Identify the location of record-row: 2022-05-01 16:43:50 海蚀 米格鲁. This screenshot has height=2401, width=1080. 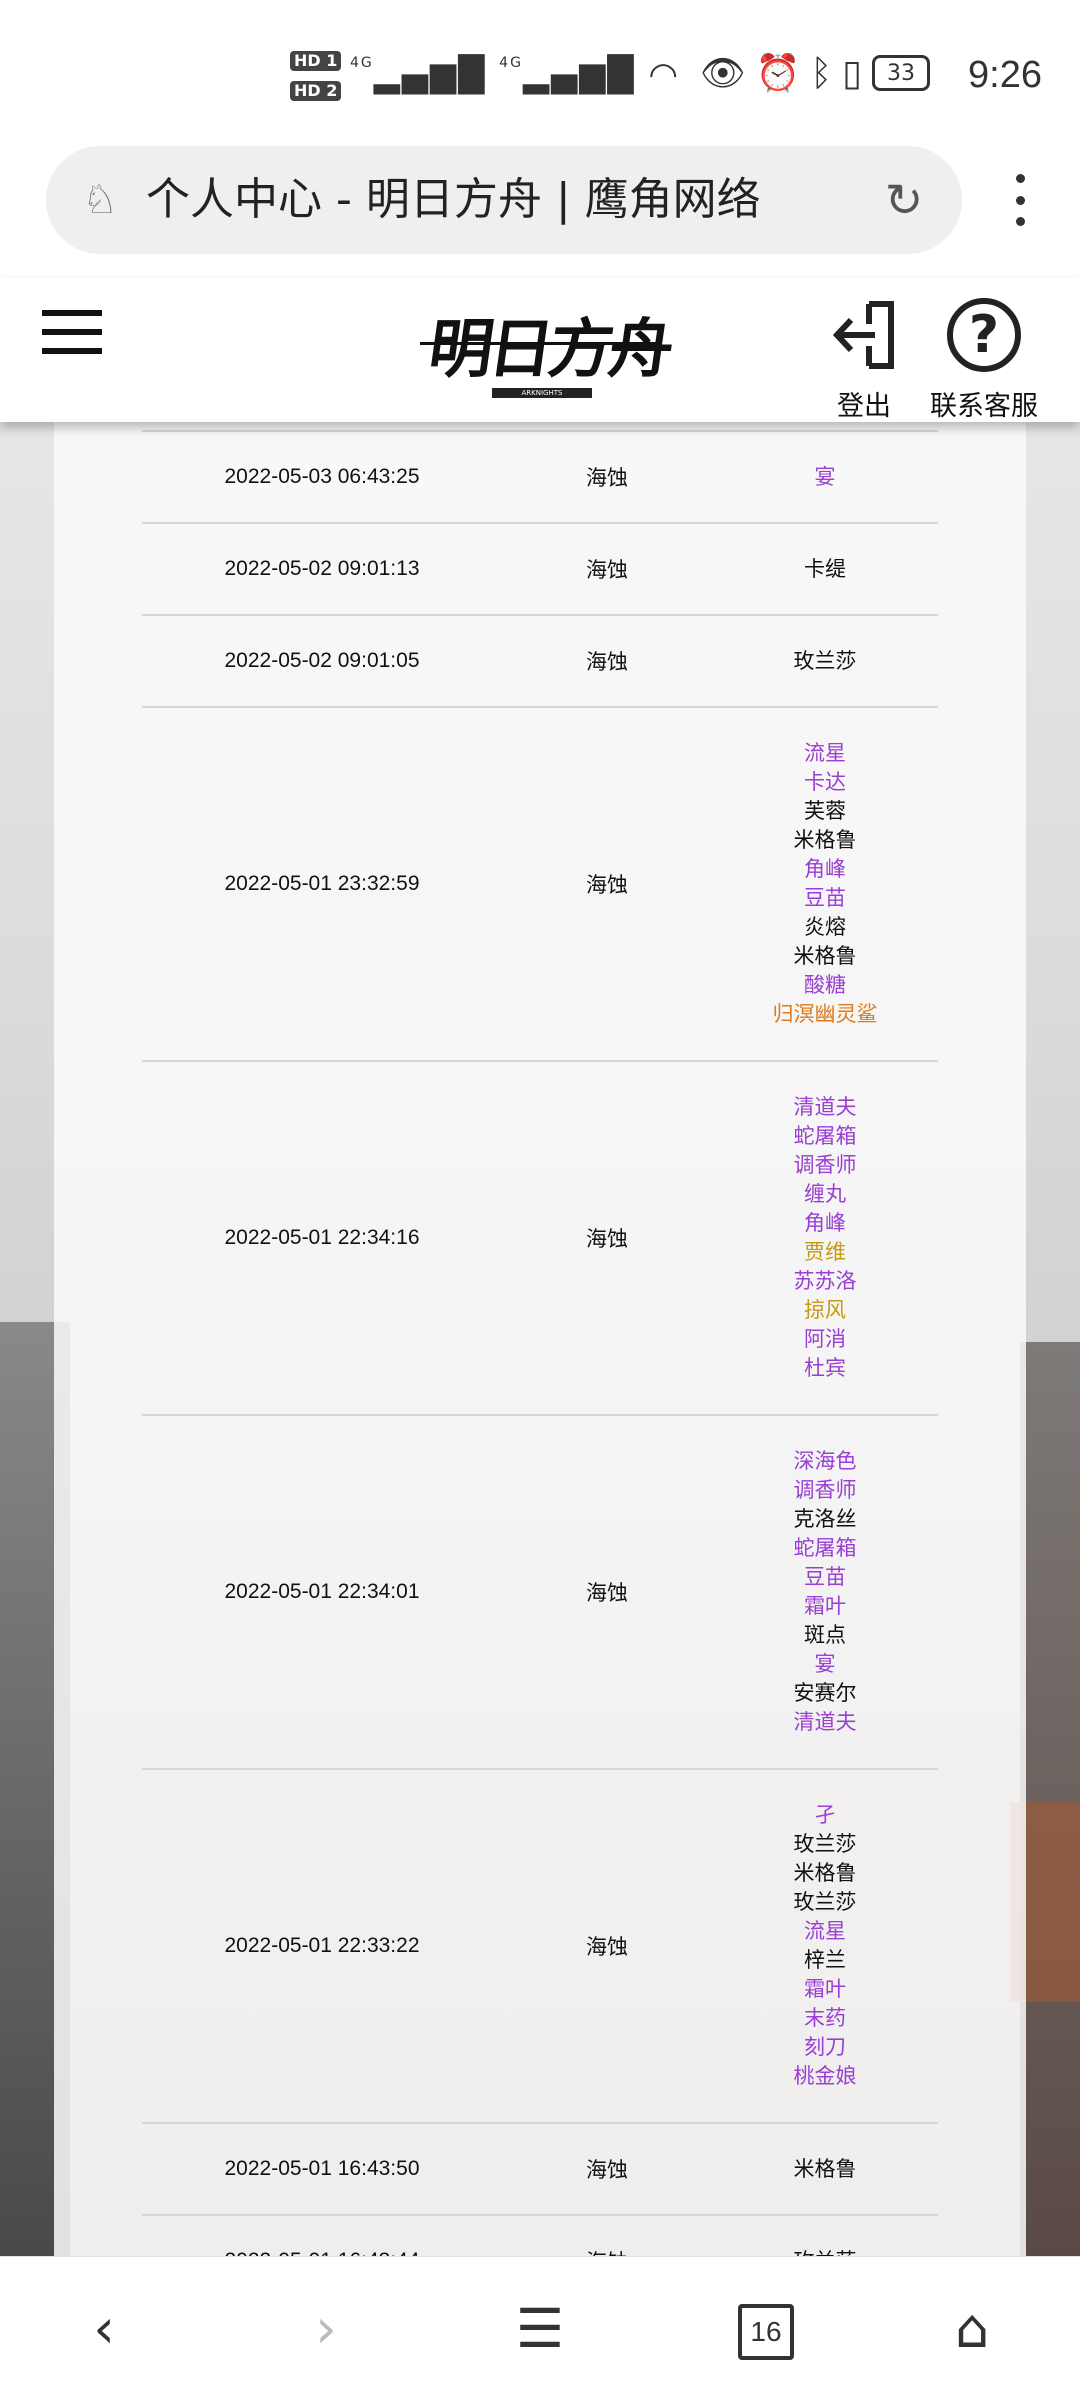
(540, 2170).